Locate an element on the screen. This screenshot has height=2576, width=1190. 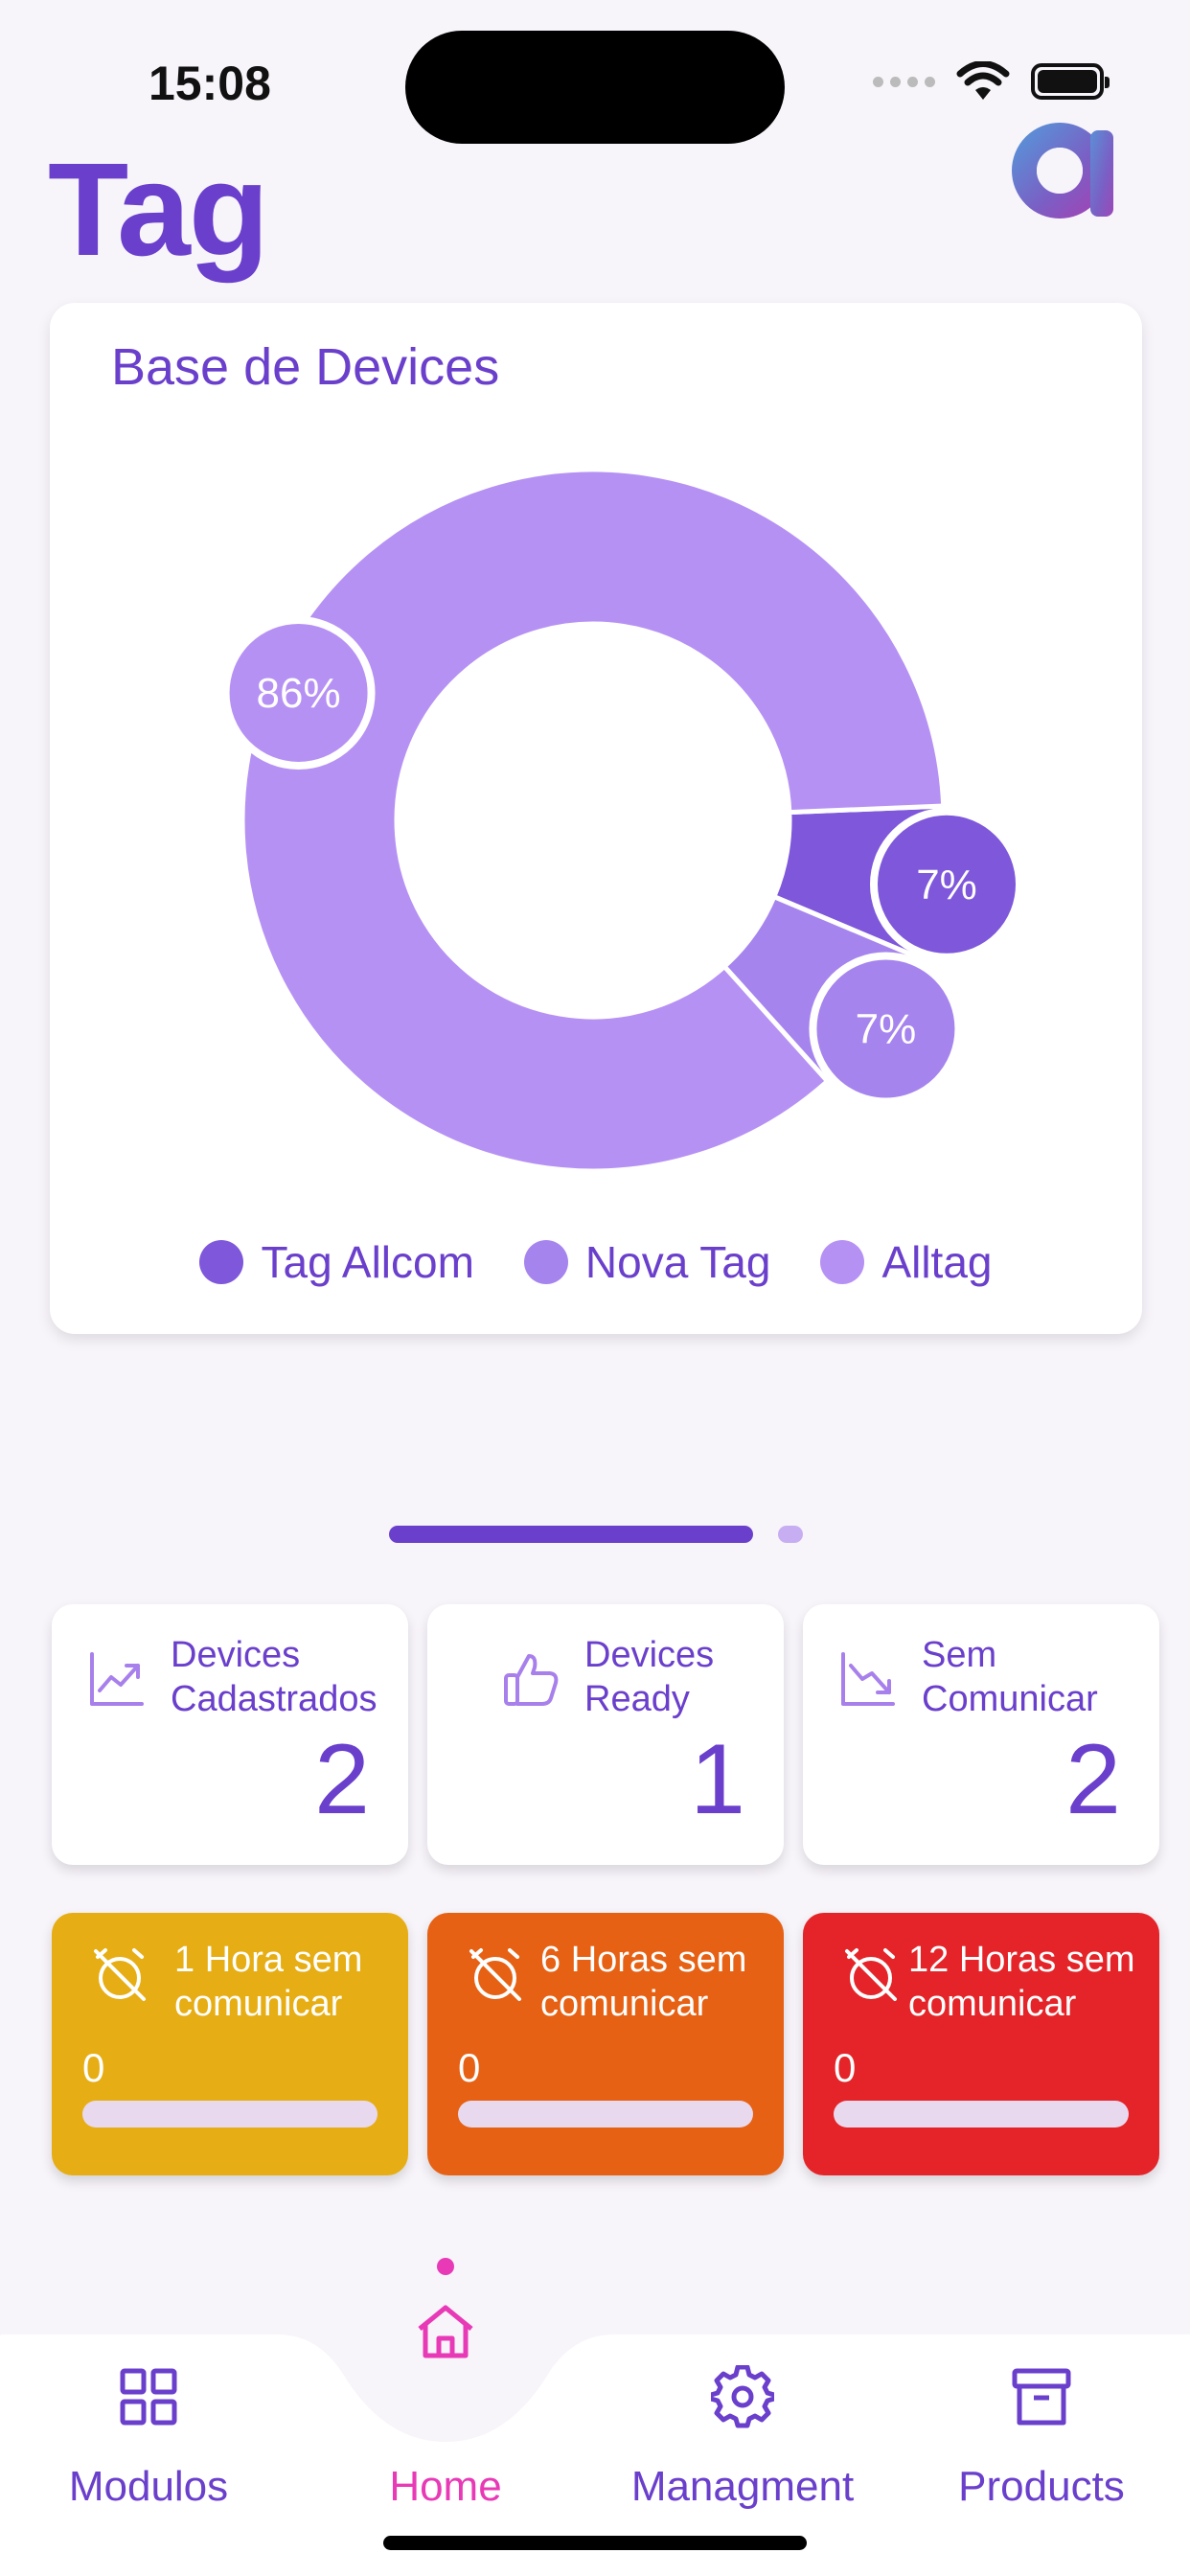
stat-label: Devices Cadastrados is located at coordinates (274, 1677).